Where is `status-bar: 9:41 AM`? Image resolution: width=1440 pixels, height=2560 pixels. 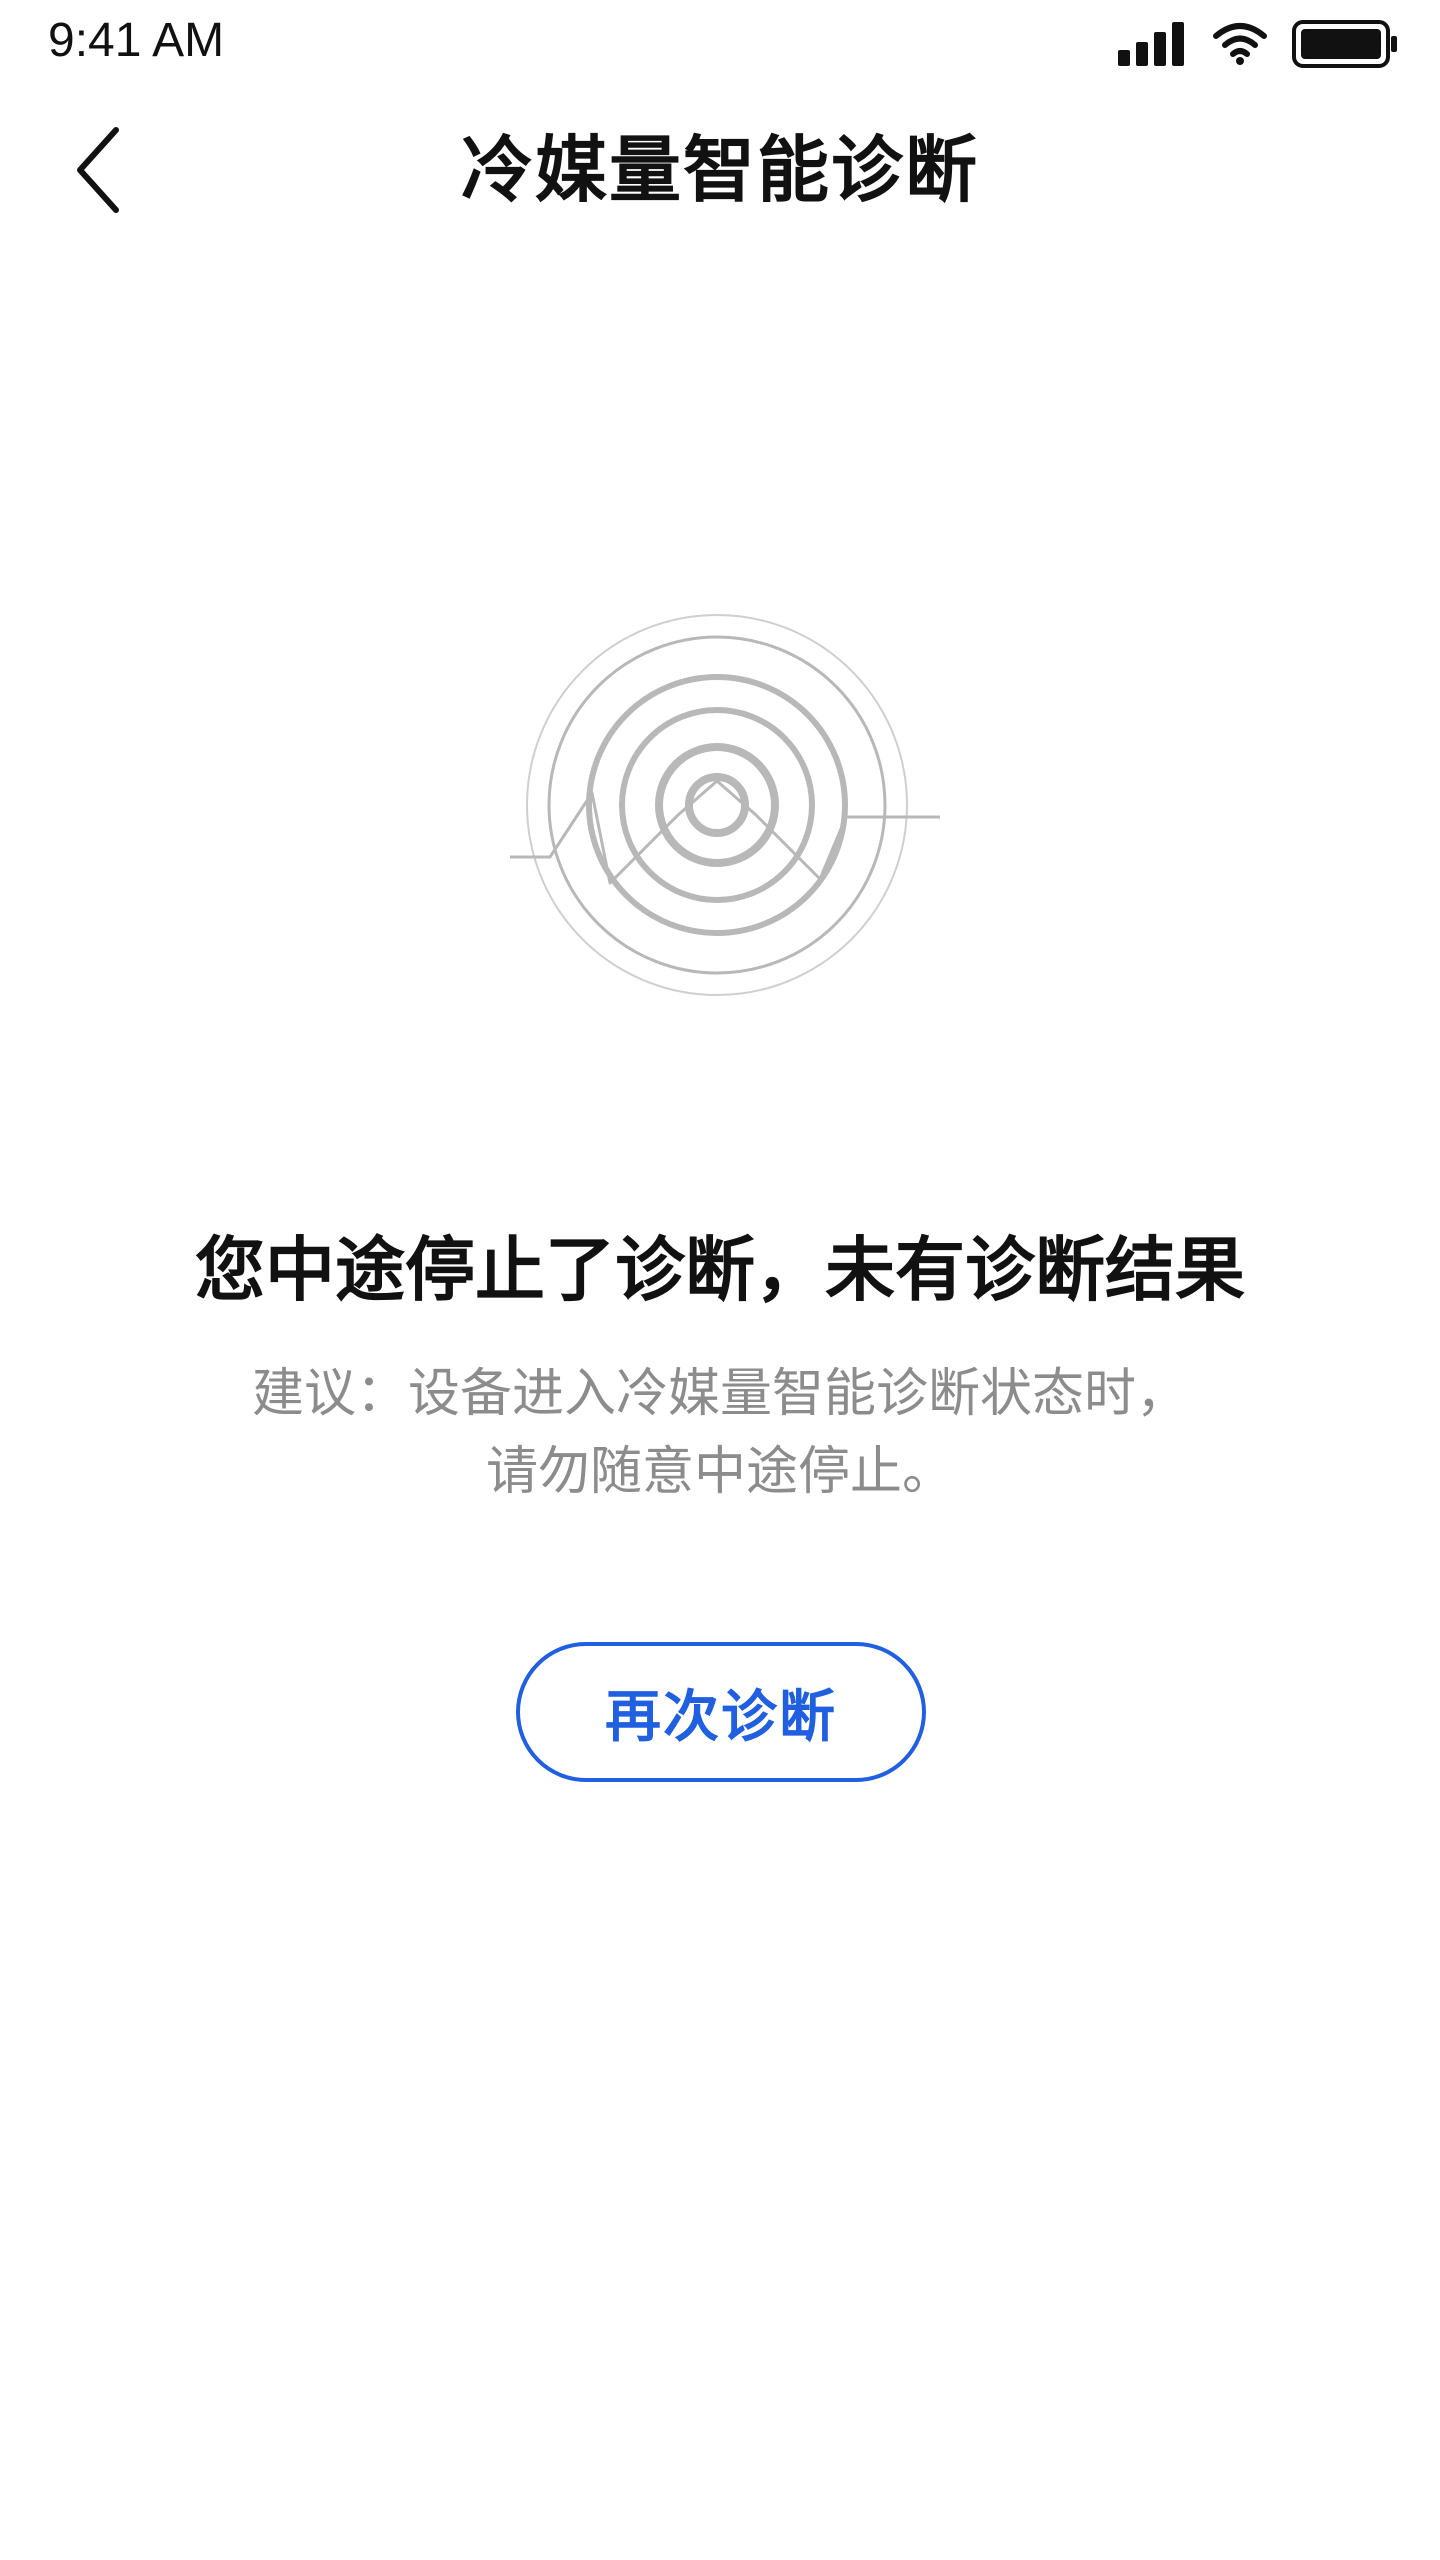 status-bar: 9:41 AM is located at coordinates (720, 45).